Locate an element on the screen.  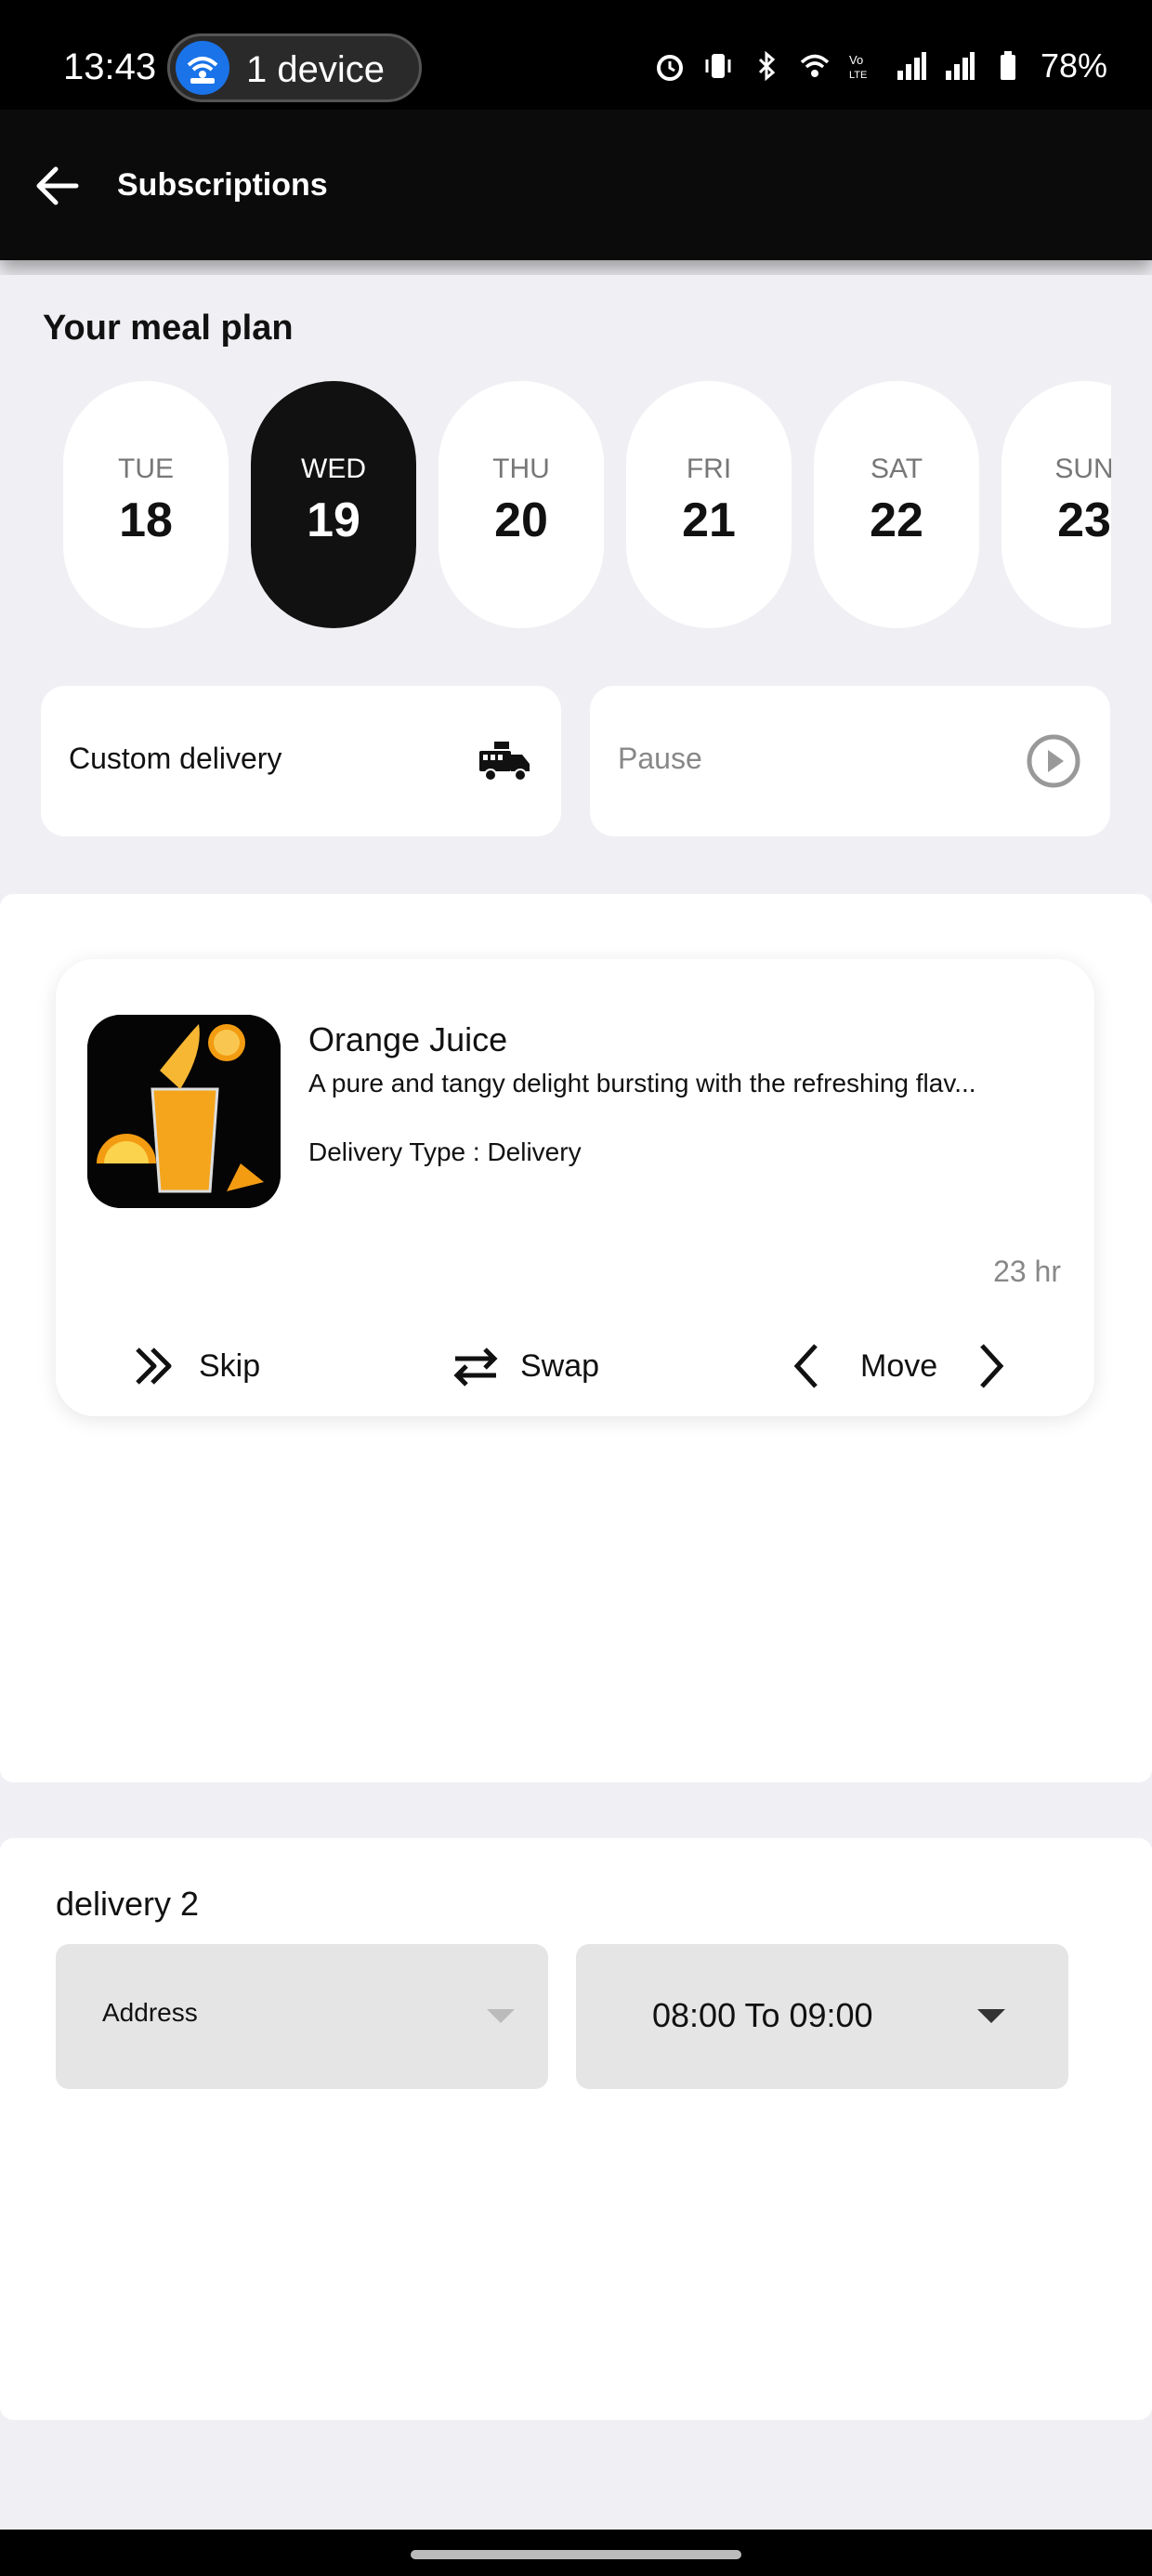
address-dropdown: Address is located at coordinates (302, 2016).